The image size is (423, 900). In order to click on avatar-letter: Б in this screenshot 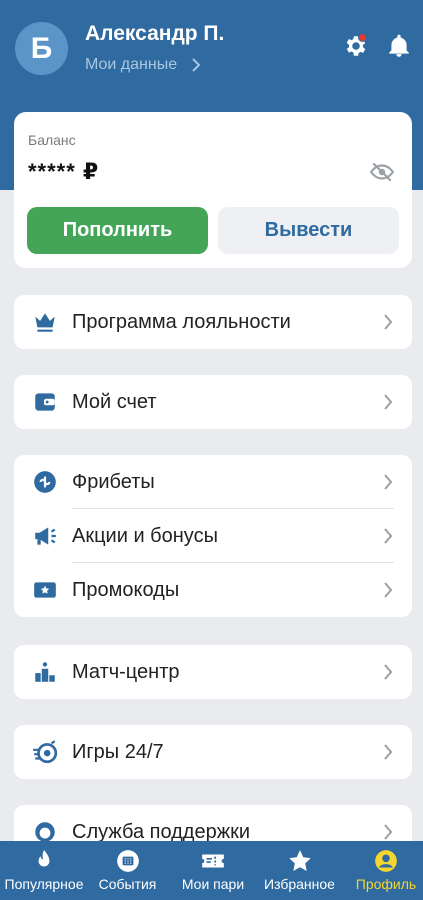, I will do `click(41, 48)`.